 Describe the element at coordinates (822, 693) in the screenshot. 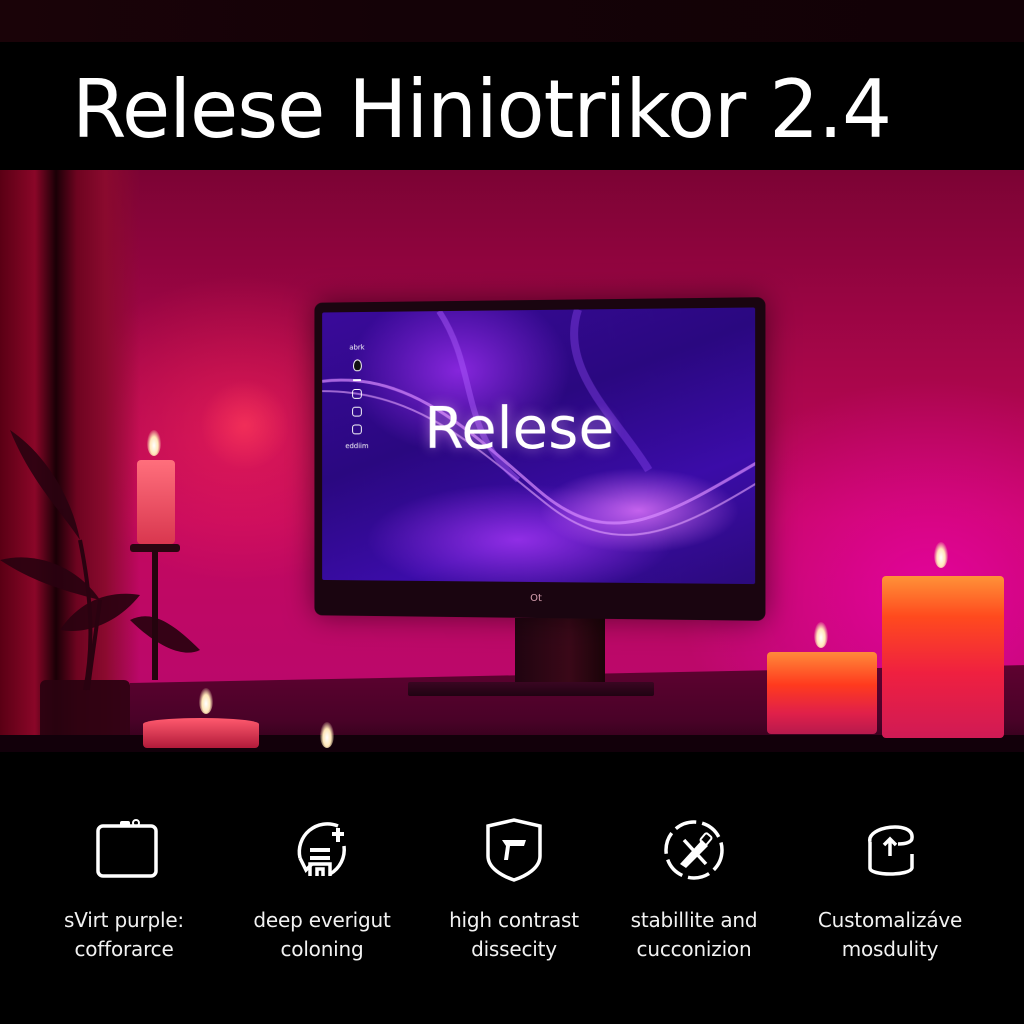

I see `candle-medium-right` at that location.